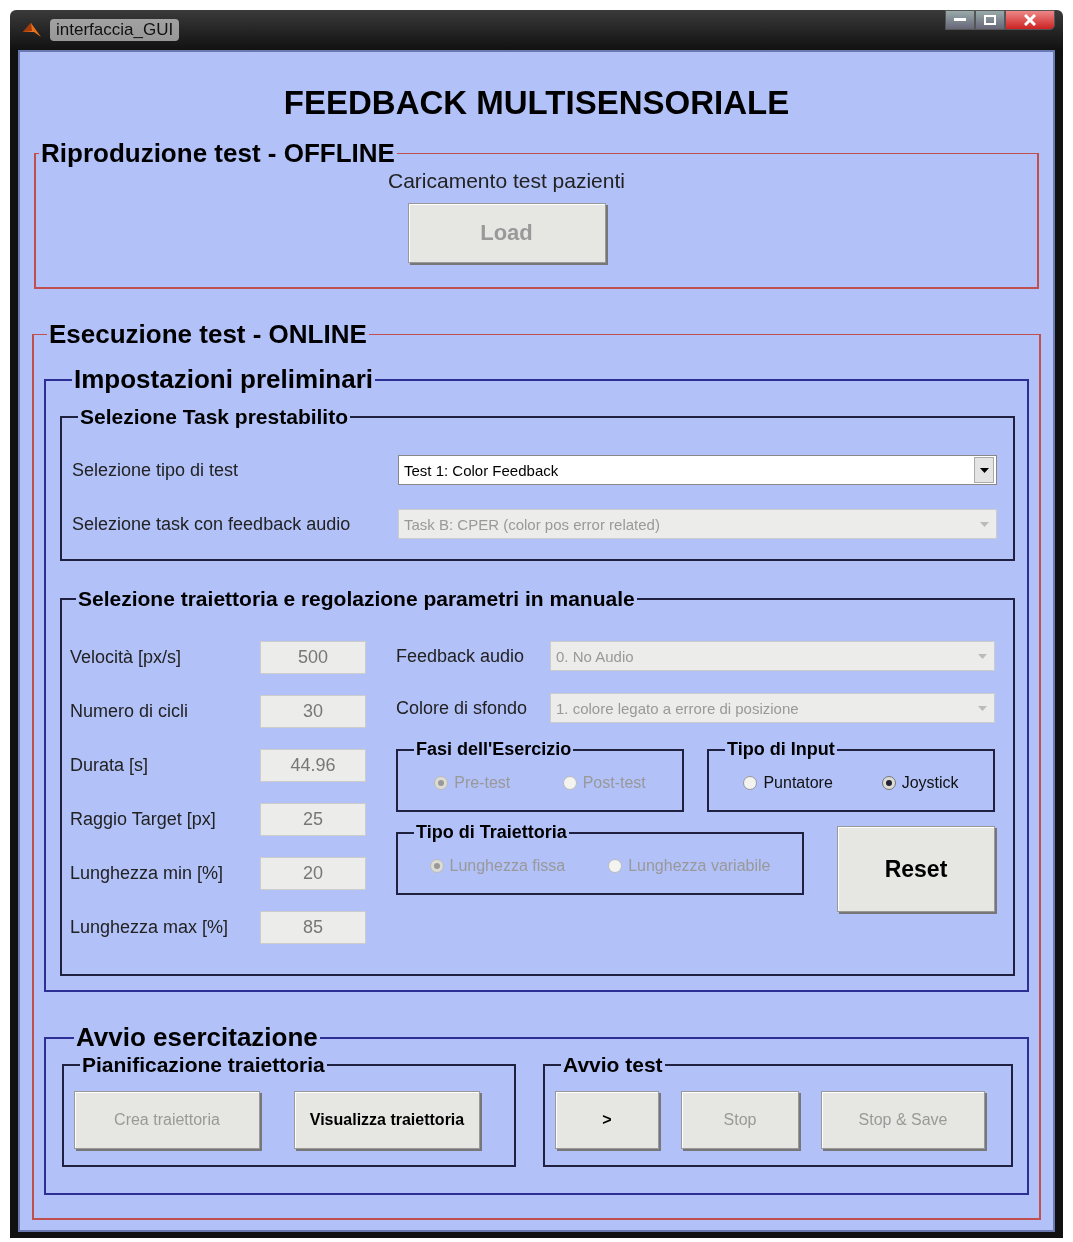 This screenshot has height=1242, width=1073. I want to click on minimize-button, so click(960, 20).